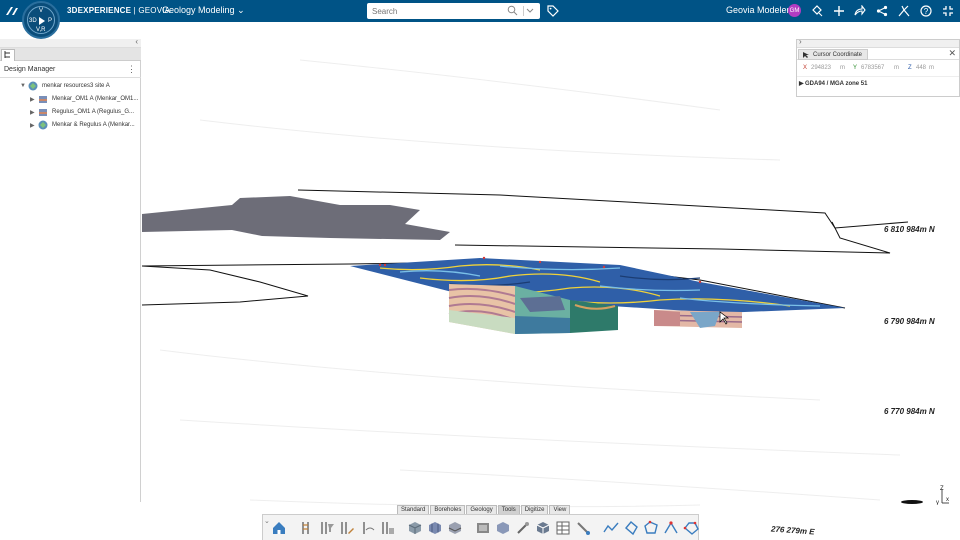  What do you see at coordinates (24, 86) in the screenshot?
I see `expand-arrow-icon: ▼` at bounding box center [24, 86].